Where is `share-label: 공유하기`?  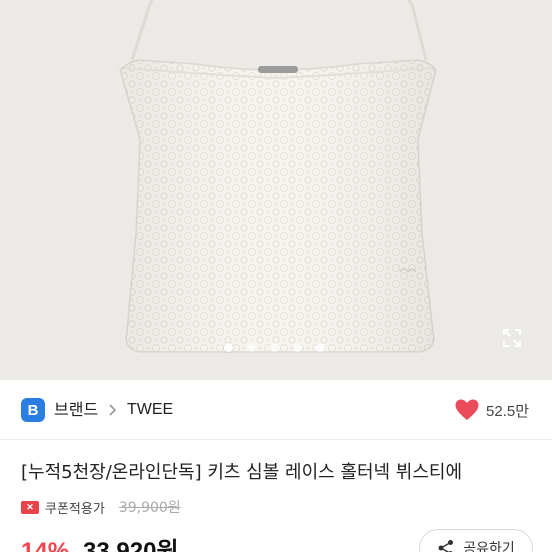 share-label: 공유하기 is located at coordinates (489, 546).